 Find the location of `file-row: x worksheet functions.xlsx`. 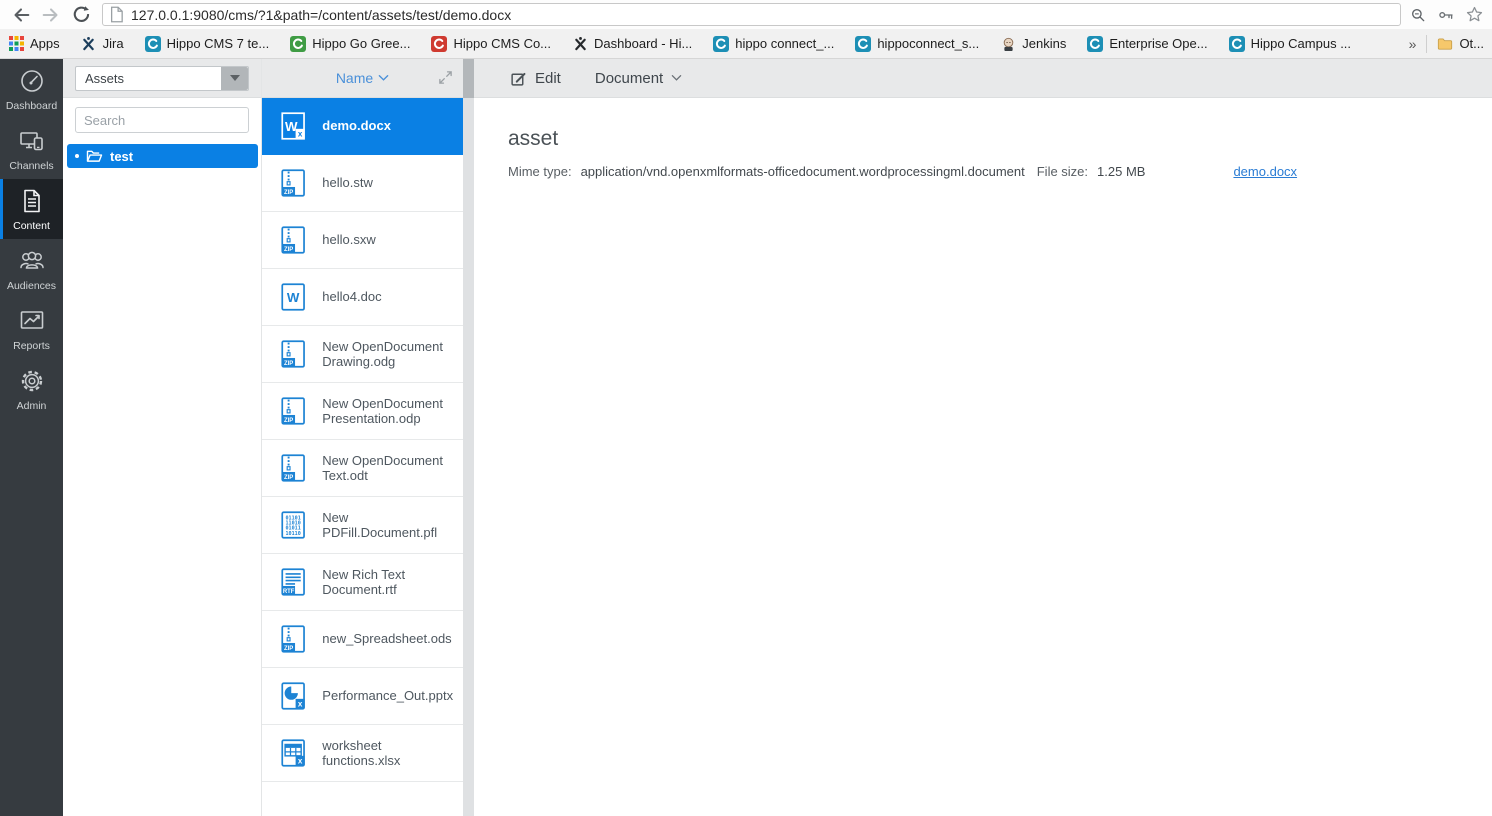

file-row: x worksheet functions.xlsx is located at coordinates (362, 753).